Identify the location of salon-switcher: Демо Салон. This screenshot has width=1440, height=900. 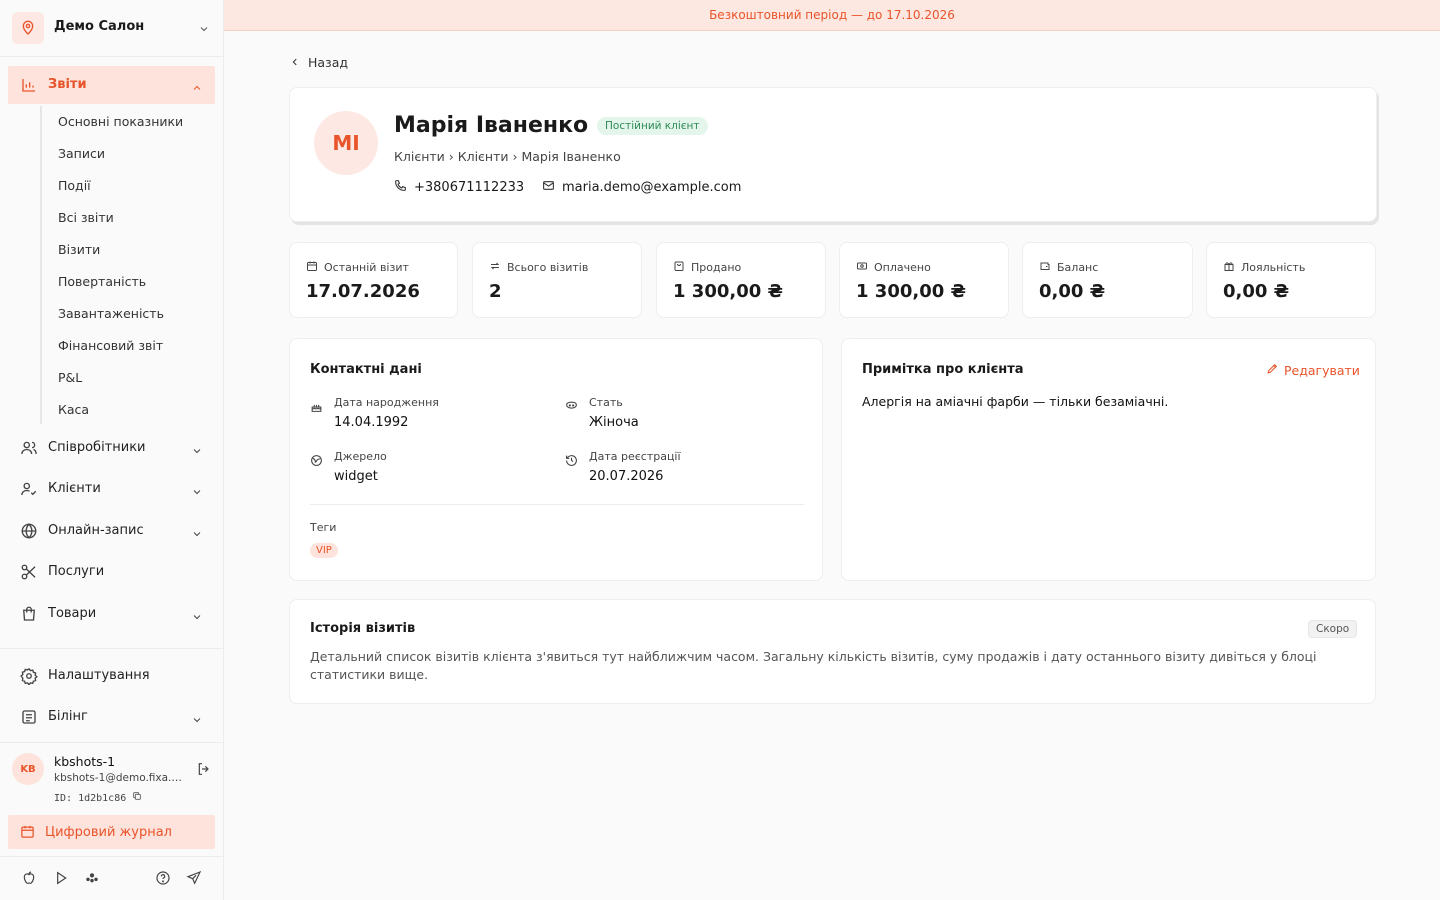
(111, 28).